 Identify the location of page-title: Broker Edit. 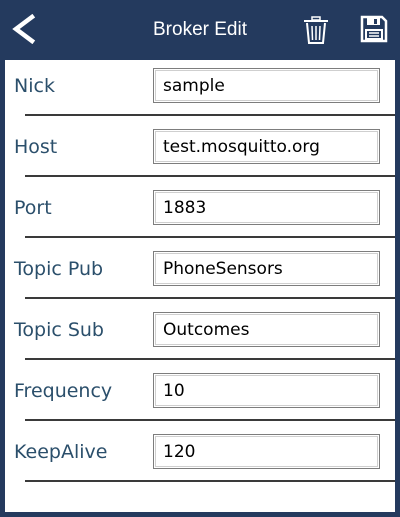
(200, 29).